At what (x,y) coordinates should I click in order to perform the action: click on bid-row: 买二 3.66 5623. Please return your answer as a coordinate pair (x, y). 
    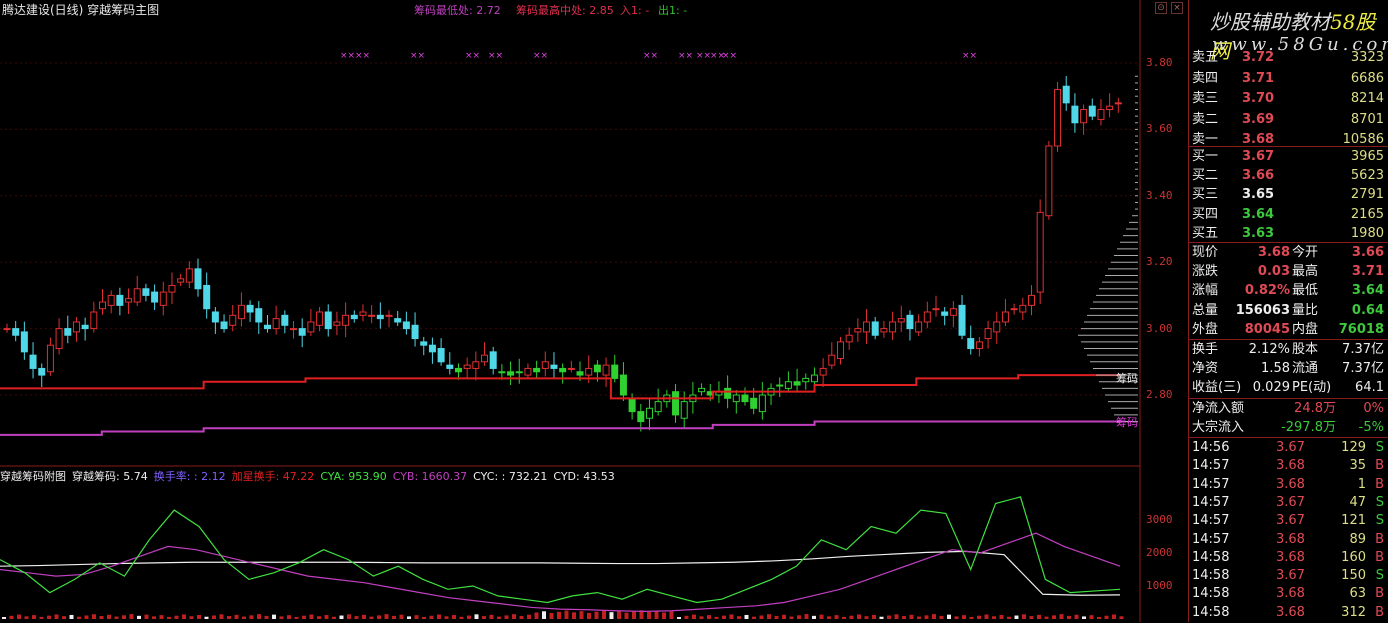
    Looking at the image, I should click on (1288, 176).